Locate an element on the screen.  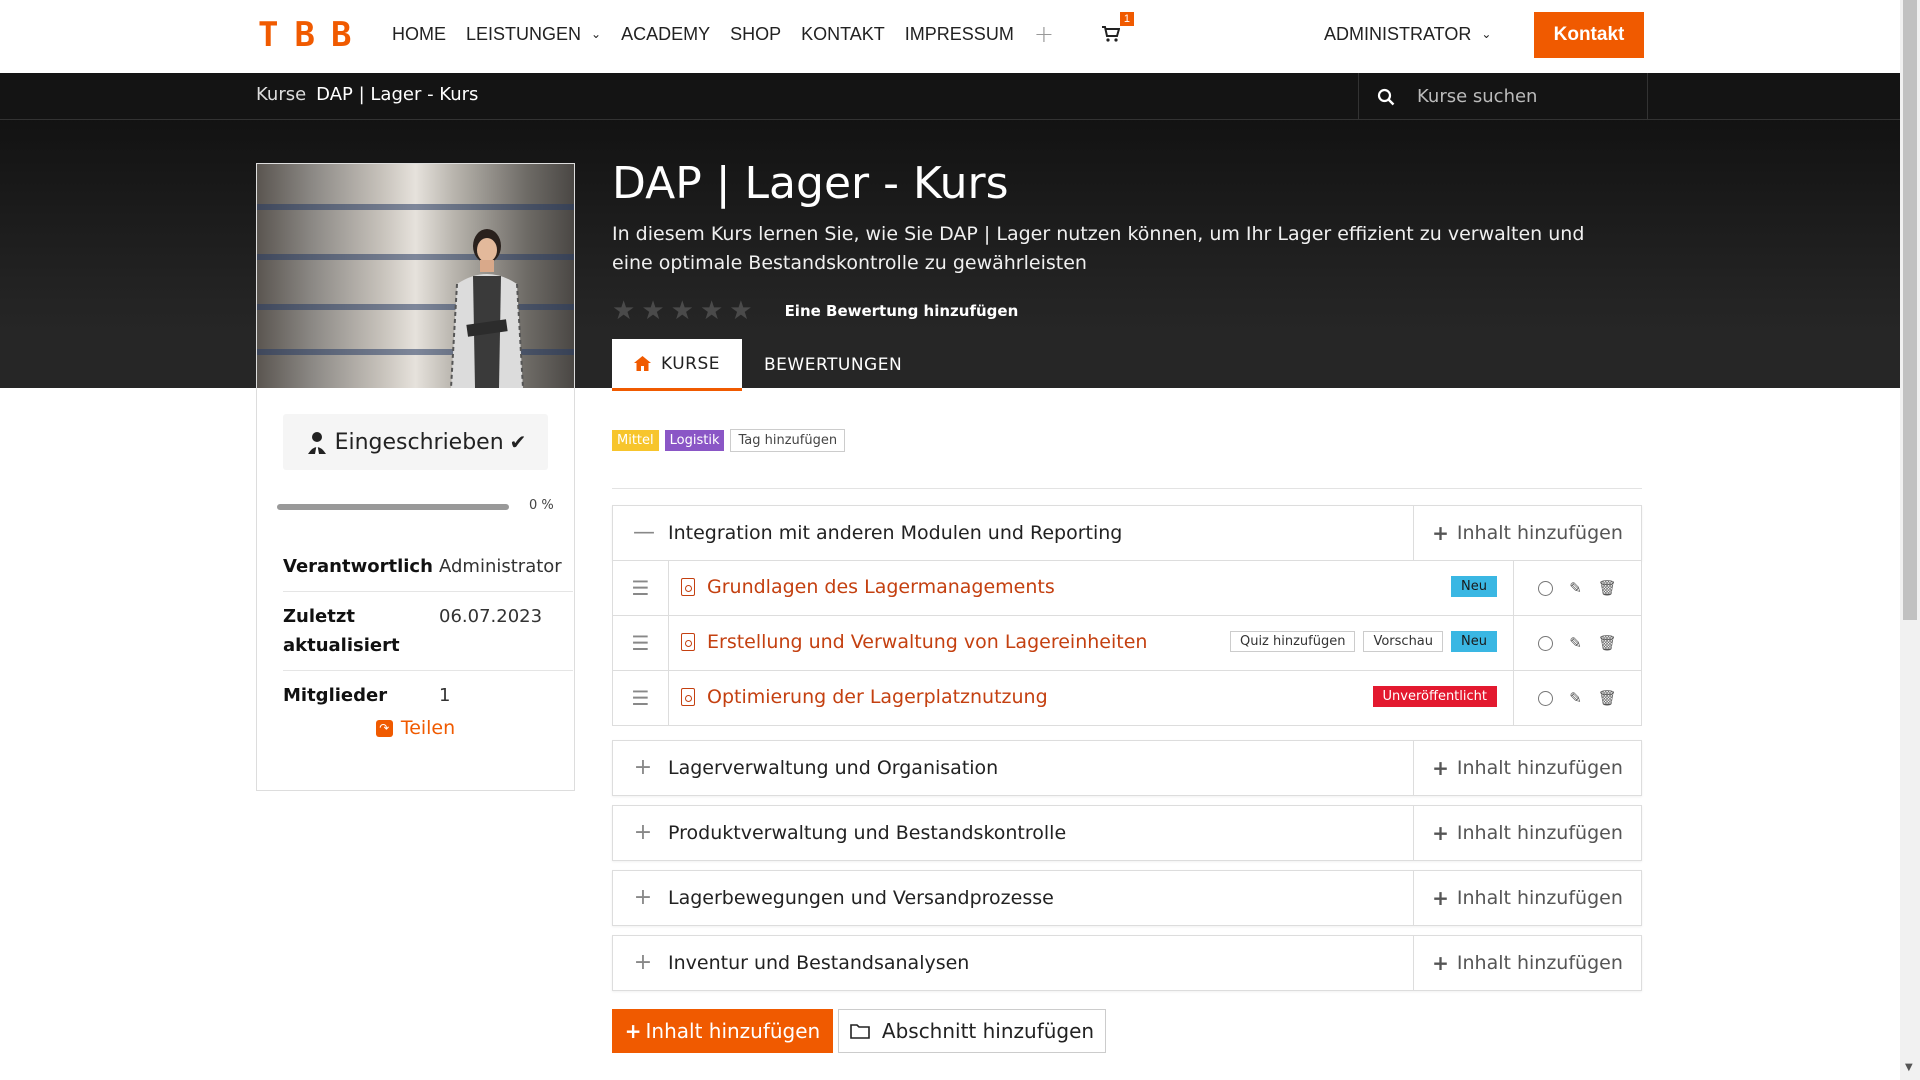
add-content-main-button: + Inhalt hinzufügen is located at coordinates (722, 1031).